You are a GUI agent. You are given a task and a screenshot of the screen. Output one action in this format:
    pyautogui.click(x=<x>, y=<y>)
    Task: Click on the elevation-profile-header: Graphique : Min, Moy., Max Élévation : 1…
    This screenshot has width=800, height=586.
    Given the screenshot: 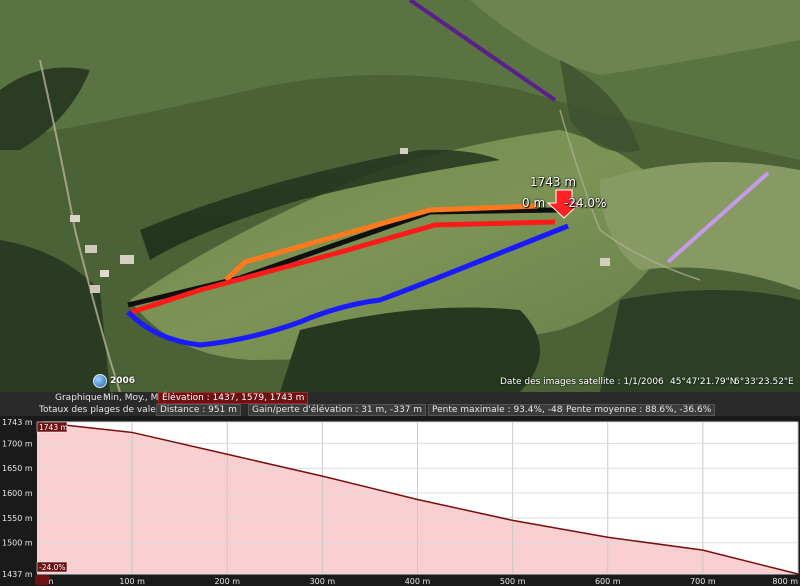 What is the action you would take?
    pyautogui.click(x=400, y=404)
    